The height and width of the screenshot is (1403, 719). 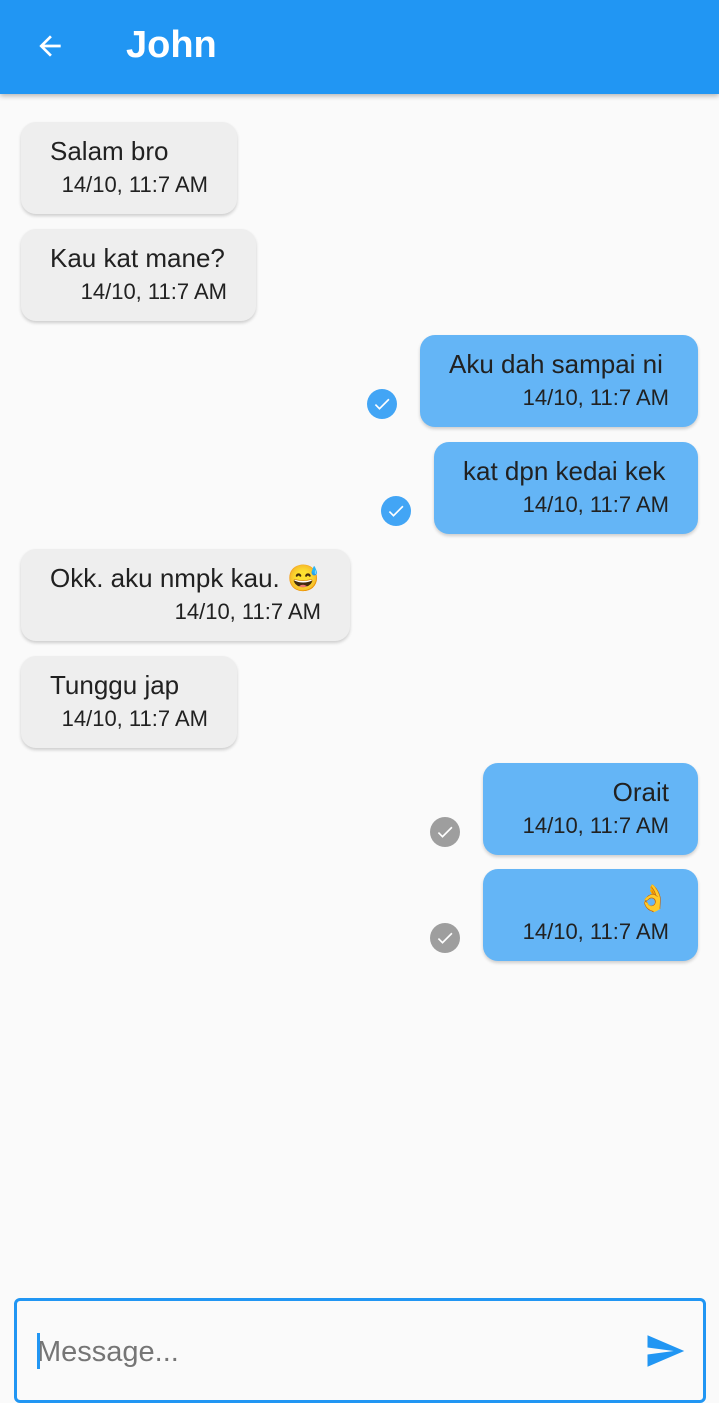 I want to click on message-row: Aku dah sampai ni 14/10, 11:7 AM, so click(x=359, y=381).